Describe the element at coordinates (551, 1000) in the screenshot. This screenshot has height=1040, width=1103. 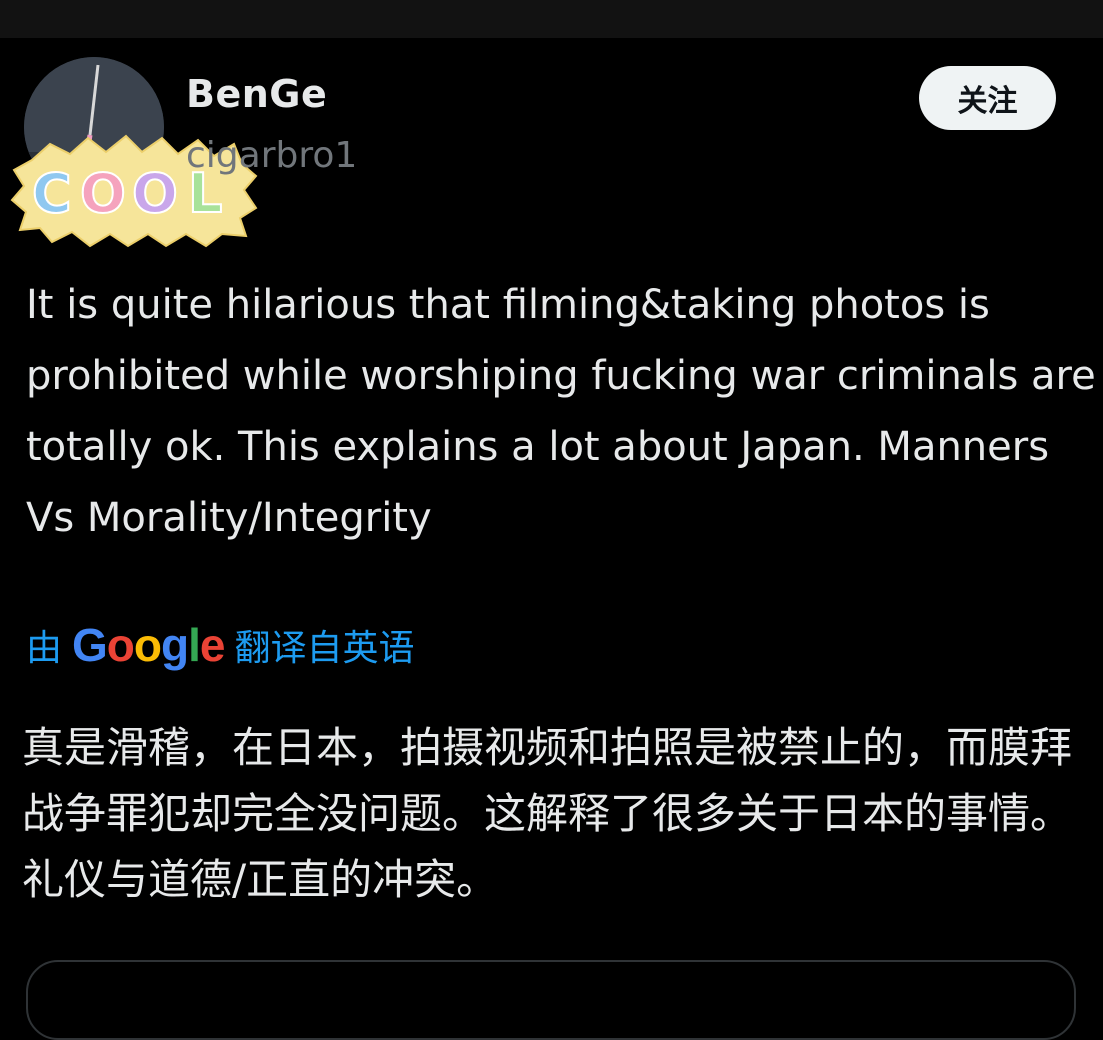
I see `embedded-media-card` at that location.